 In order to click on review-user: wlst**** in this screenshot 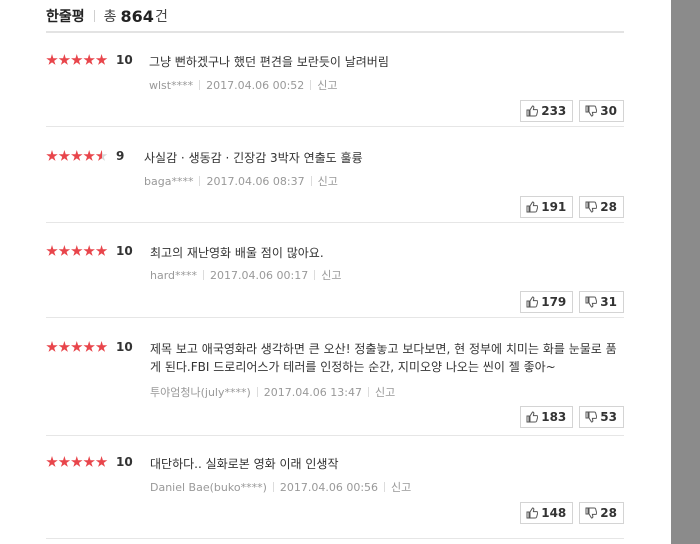, I will do `click(171, 85)`.